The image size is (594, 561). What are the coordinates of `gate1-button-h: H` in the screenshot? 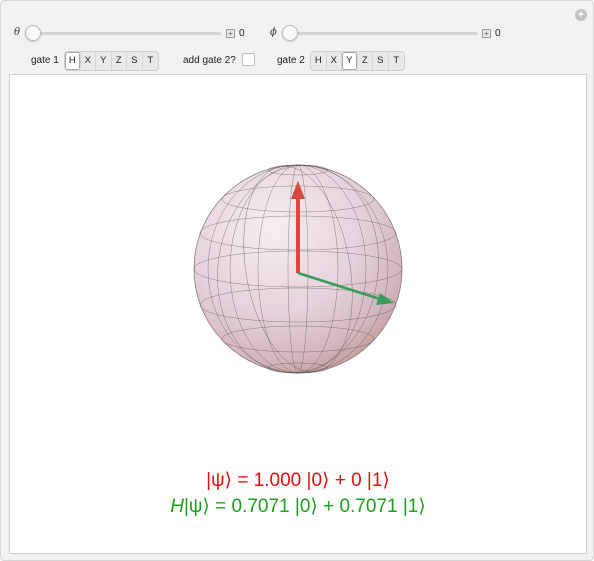 It's located at (73, 61).